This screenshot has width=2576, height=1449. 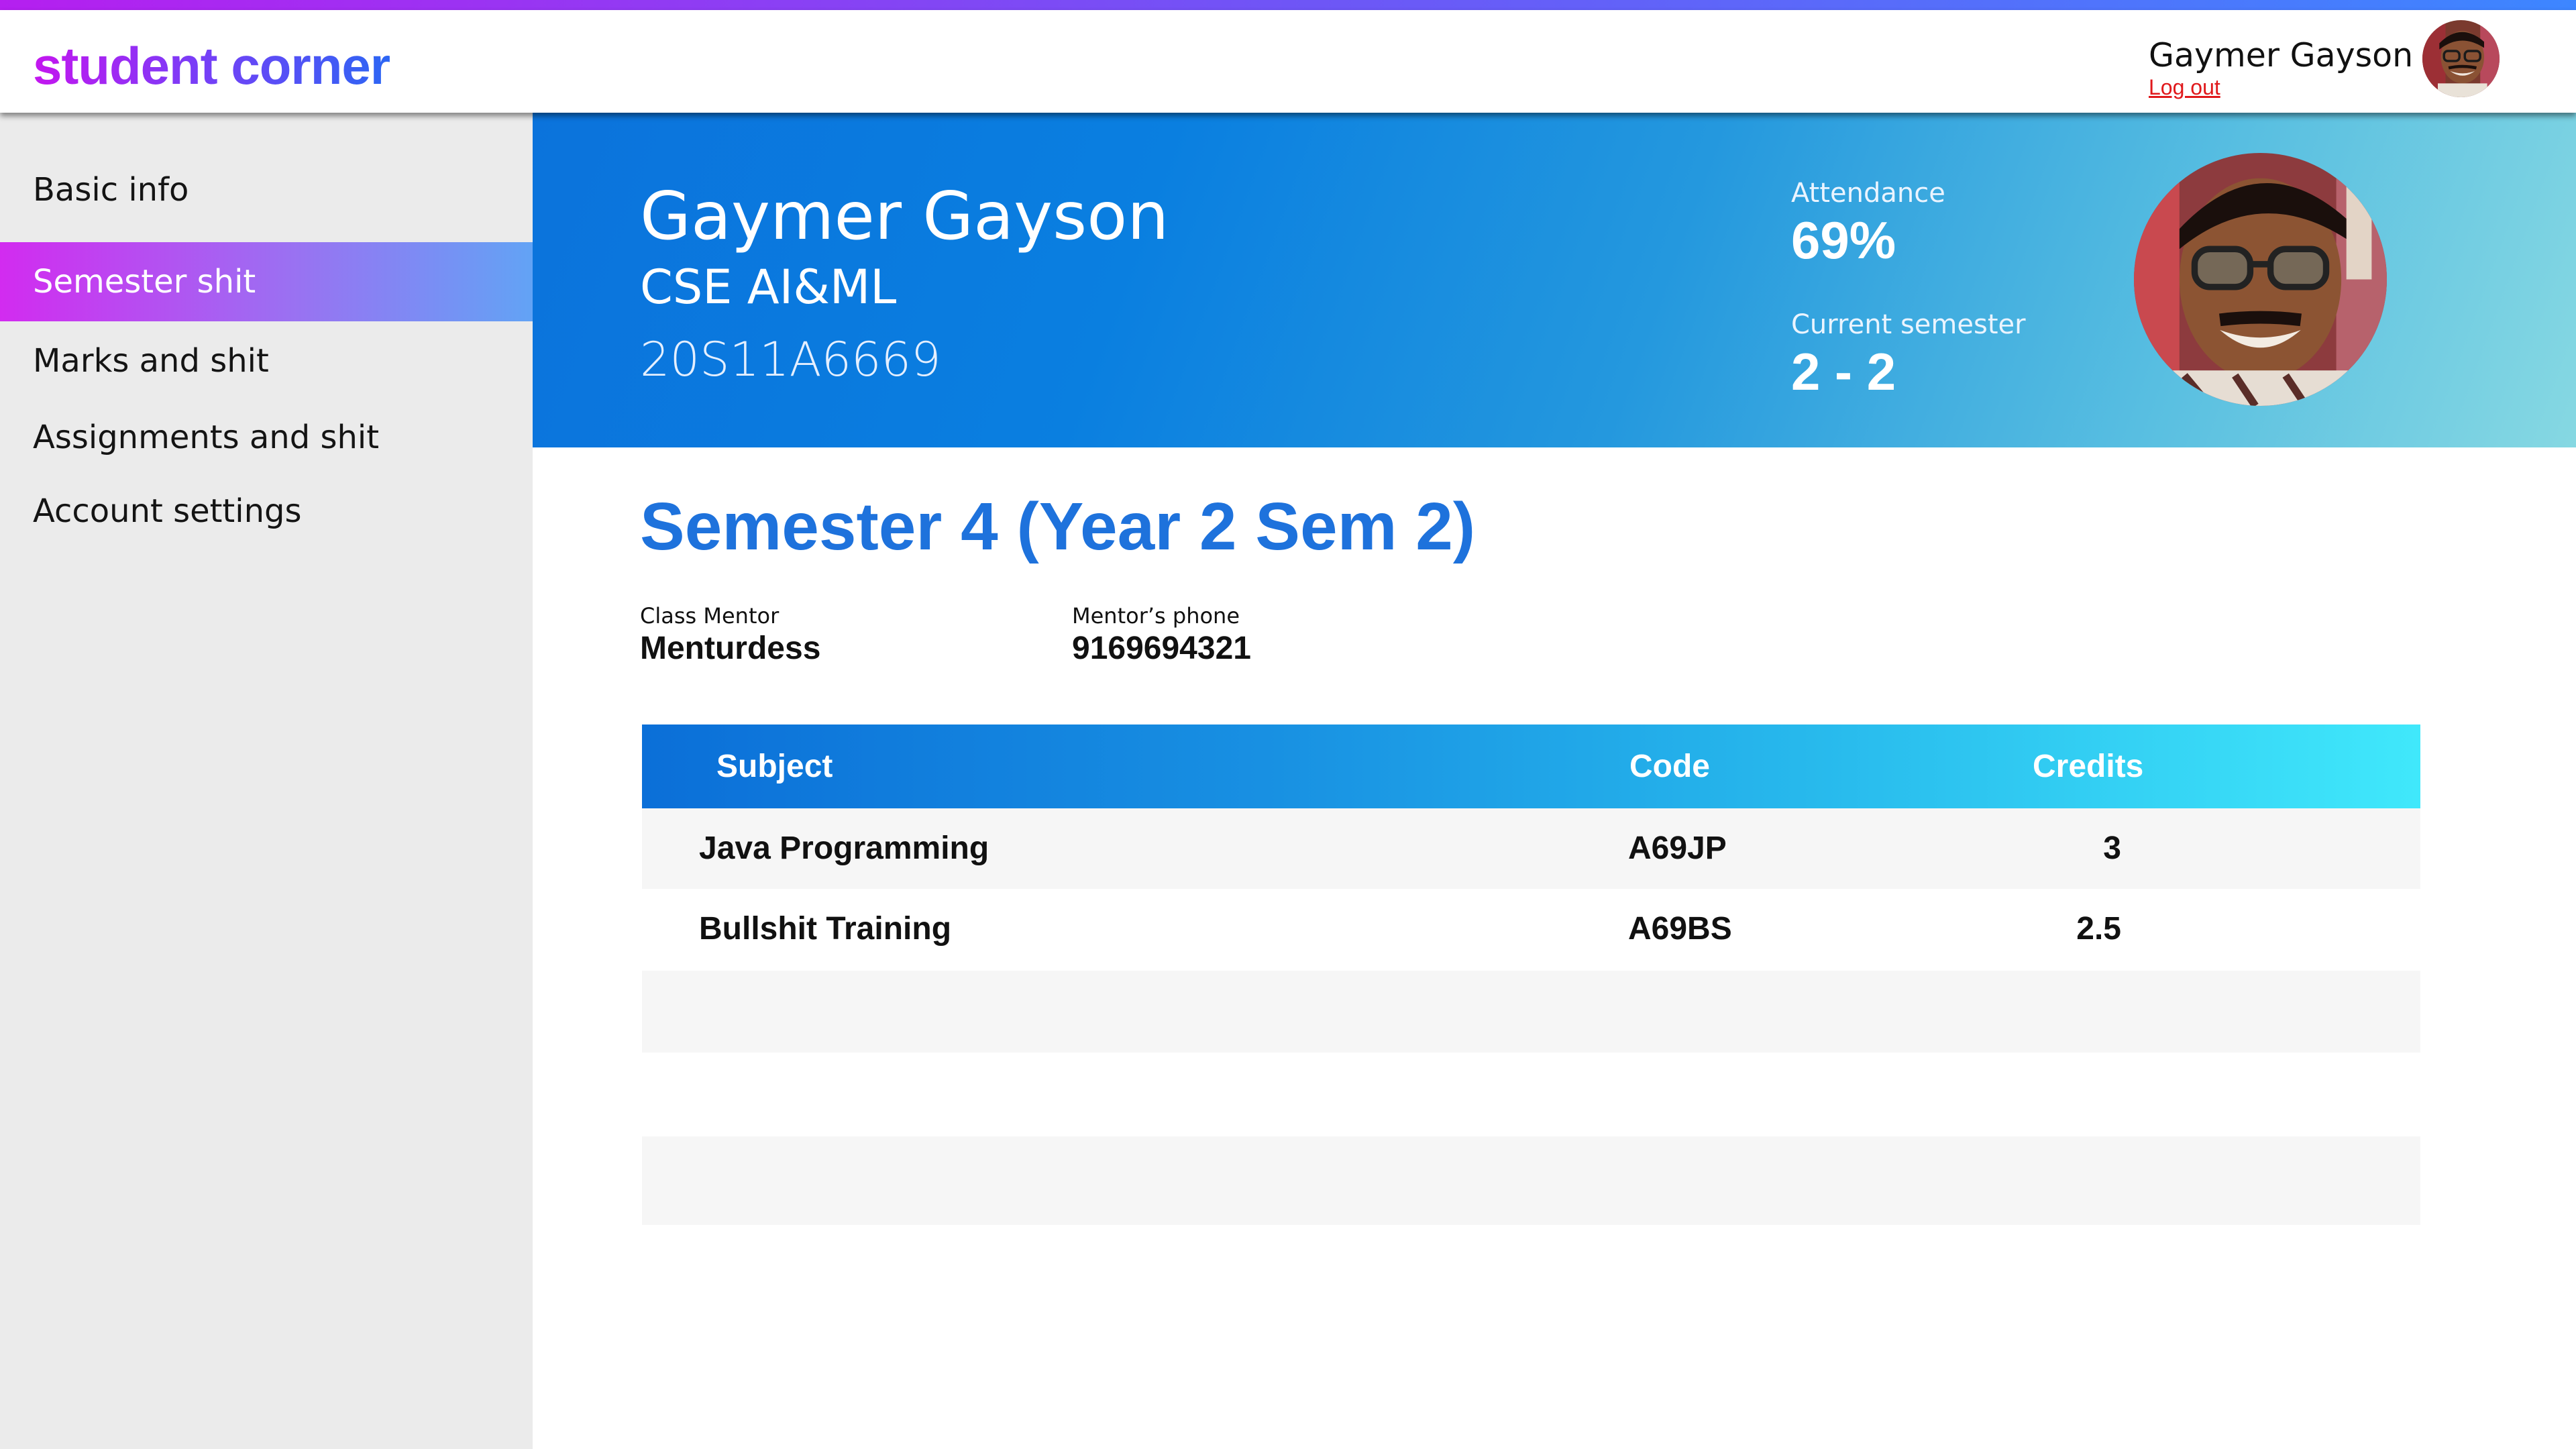 I want to click on code-cell: A69BS, so click(x=1680, y=929).